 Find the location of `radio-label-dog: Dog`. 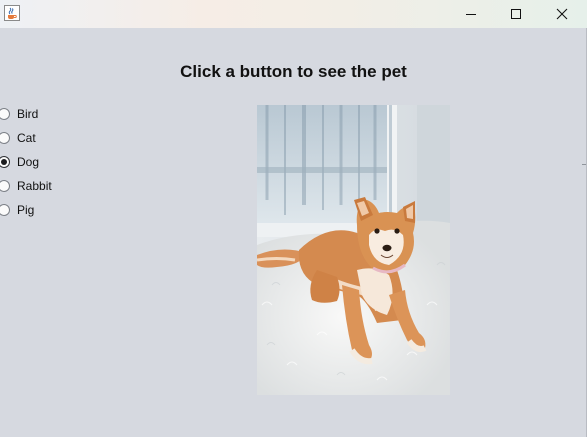

radio-label-dog: Dog is located at coordinates (28, 162).